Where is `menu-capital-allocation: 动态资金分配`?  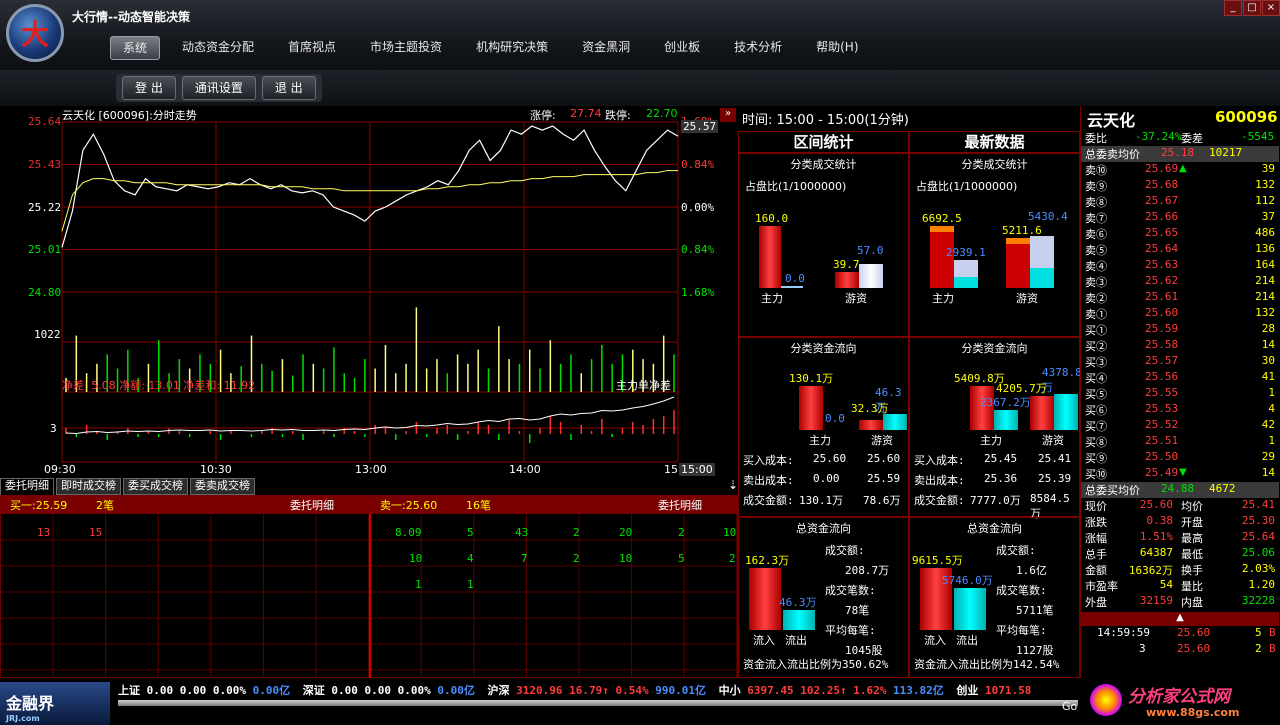 menu-capital-allocation: 动态资金分配 is located at coordinates (218, 48).